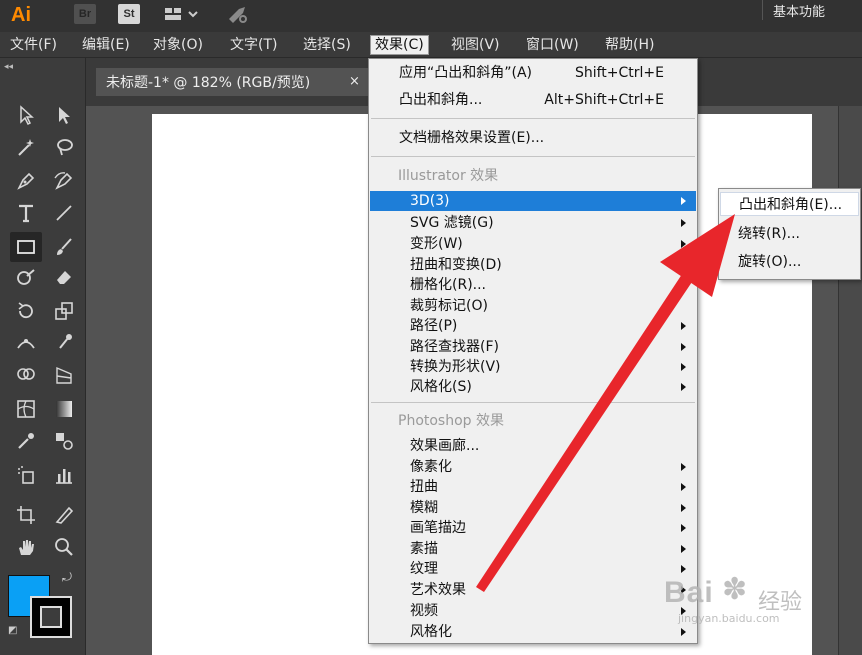  I want to click on menu-item-label: 纹理, so click(424, 569).